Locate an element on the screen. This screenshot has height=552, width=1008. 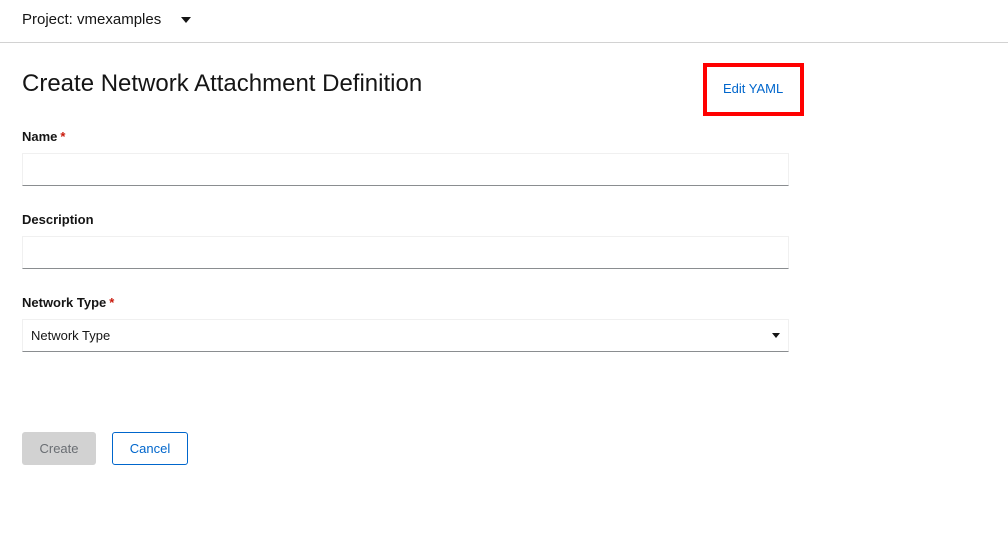
network-type-label: Network Type * is located at coordinates (68, 302).